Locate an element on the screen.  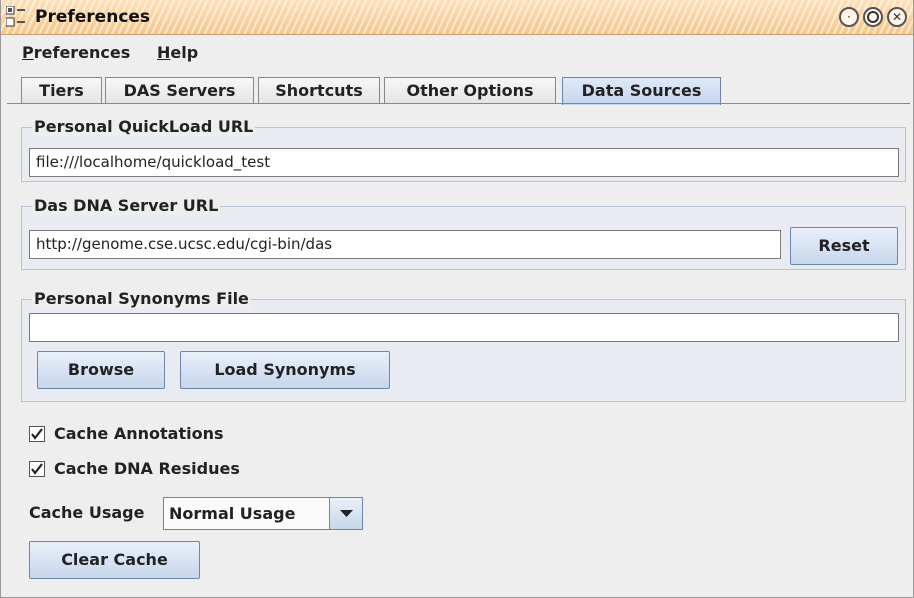
load-synonyms-button: Load Synonyms is located at coordinates (285, 370).